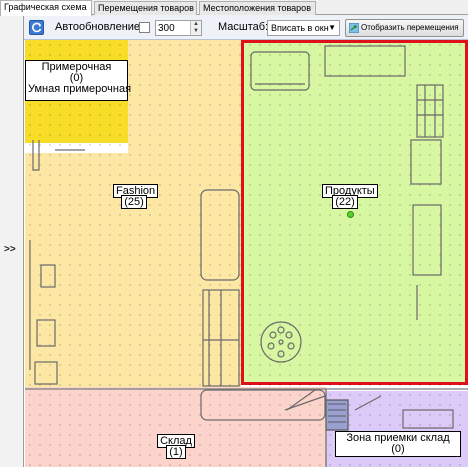  What do you see at coordinates (176, 452) in the screenshot?
I see `warehouse-count: (1)` at bounding box center [176, 452].